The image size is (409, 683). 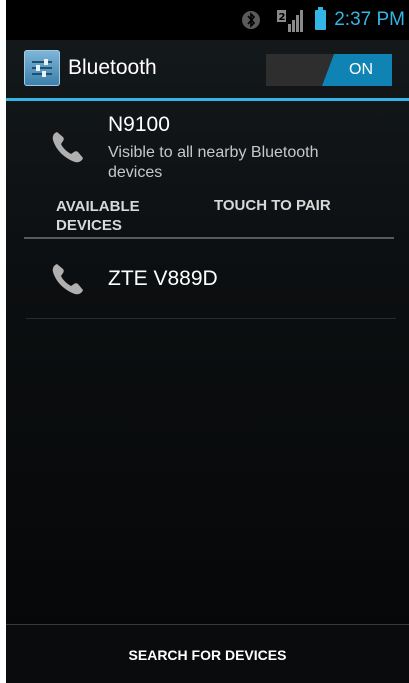 I want to click on toggle-on-label: ON, so click(x=357, y=70).